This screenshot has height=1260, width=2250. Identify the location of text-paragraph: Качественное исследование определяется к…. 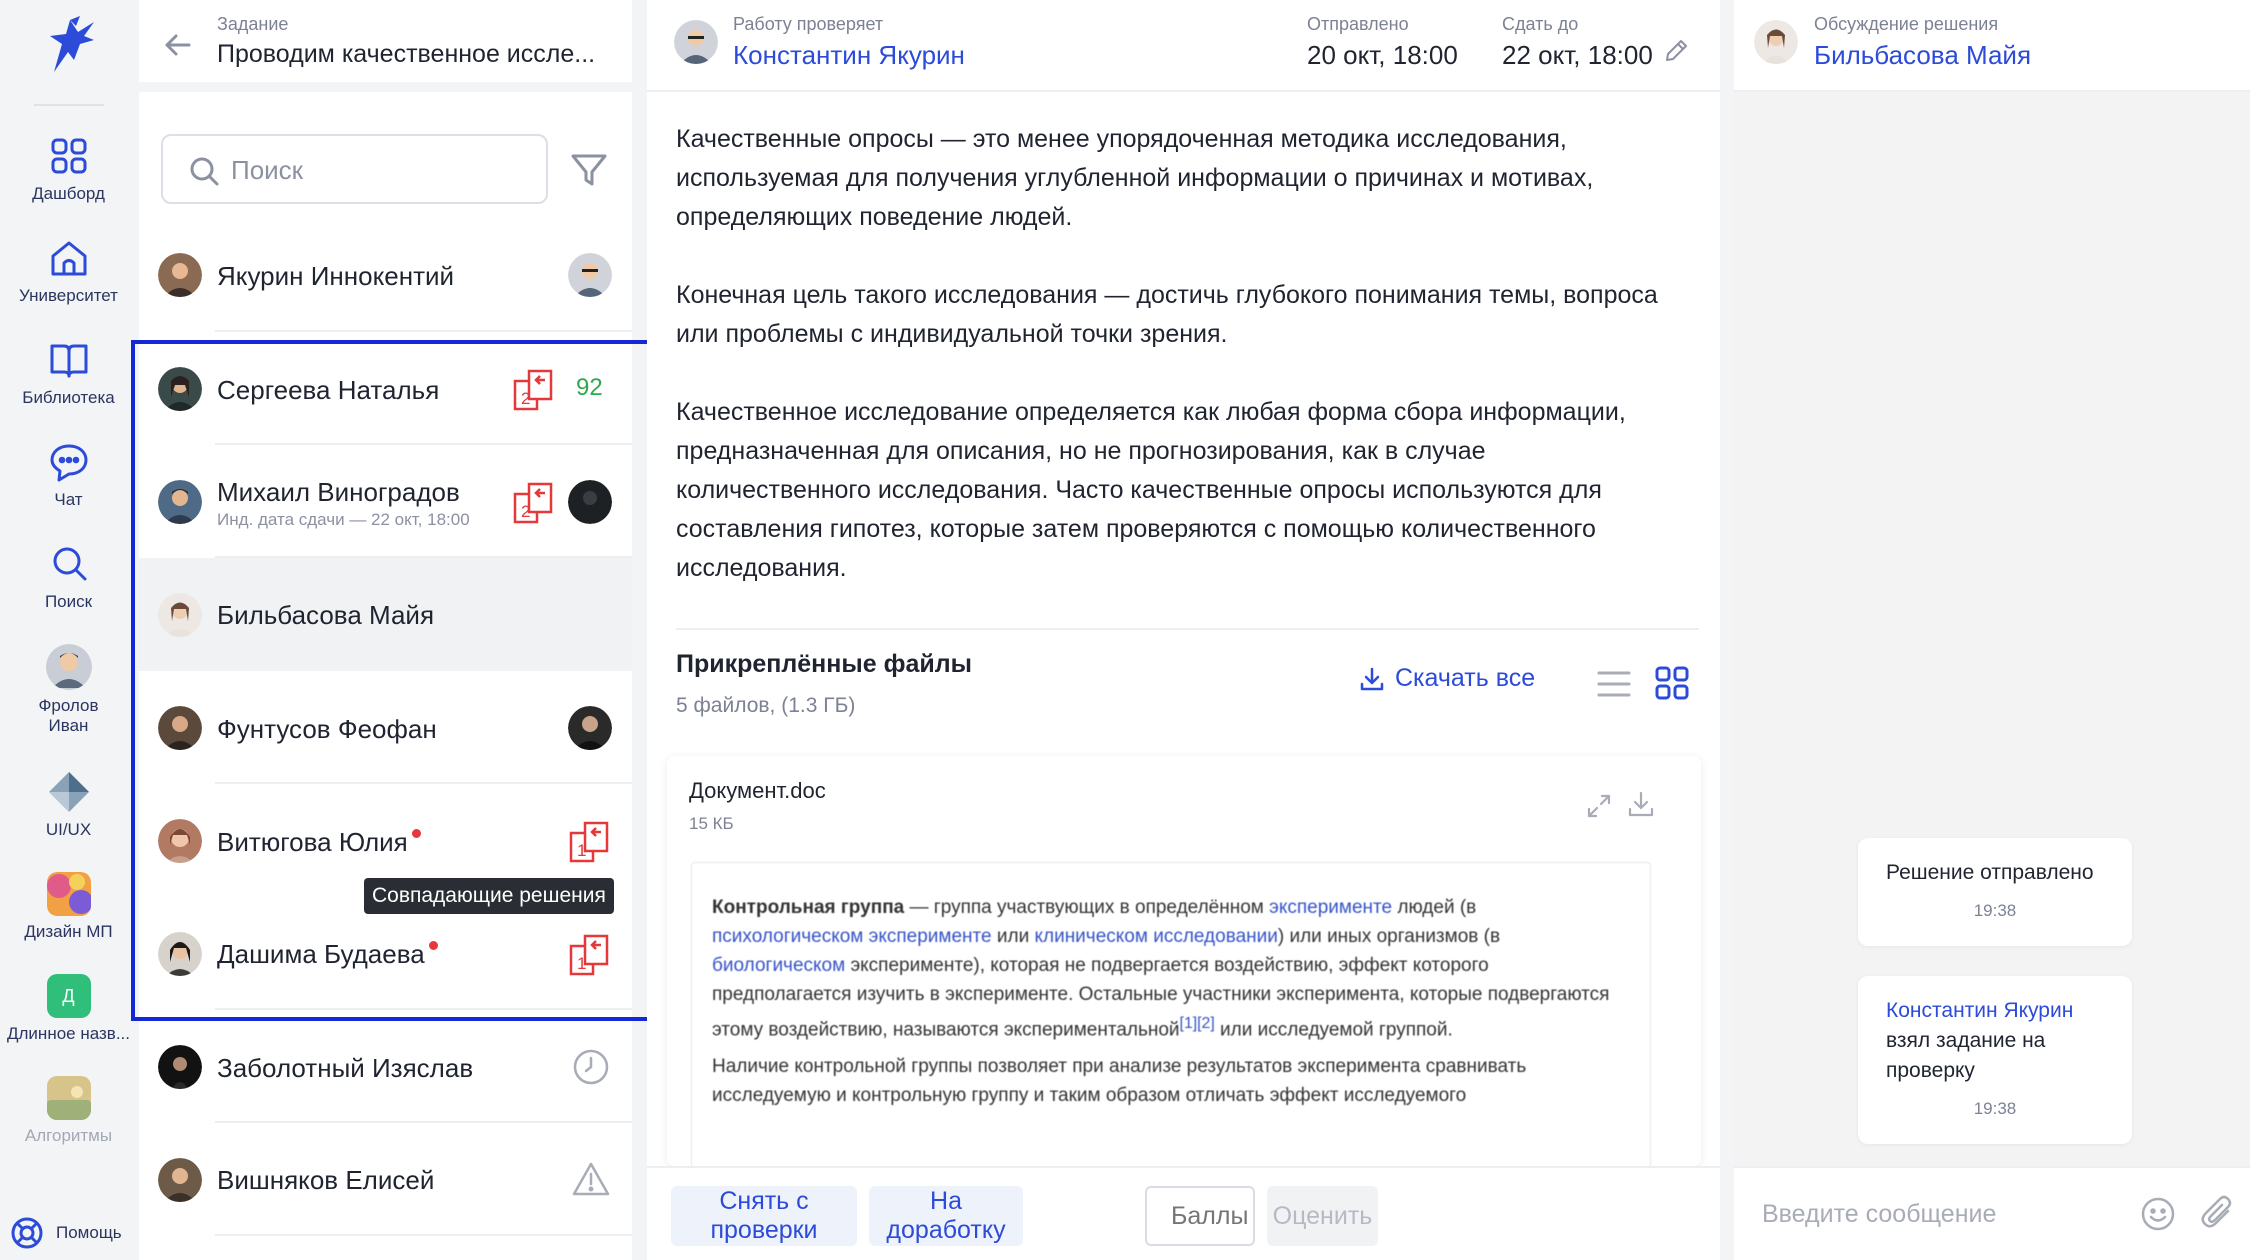
(1151, 490).